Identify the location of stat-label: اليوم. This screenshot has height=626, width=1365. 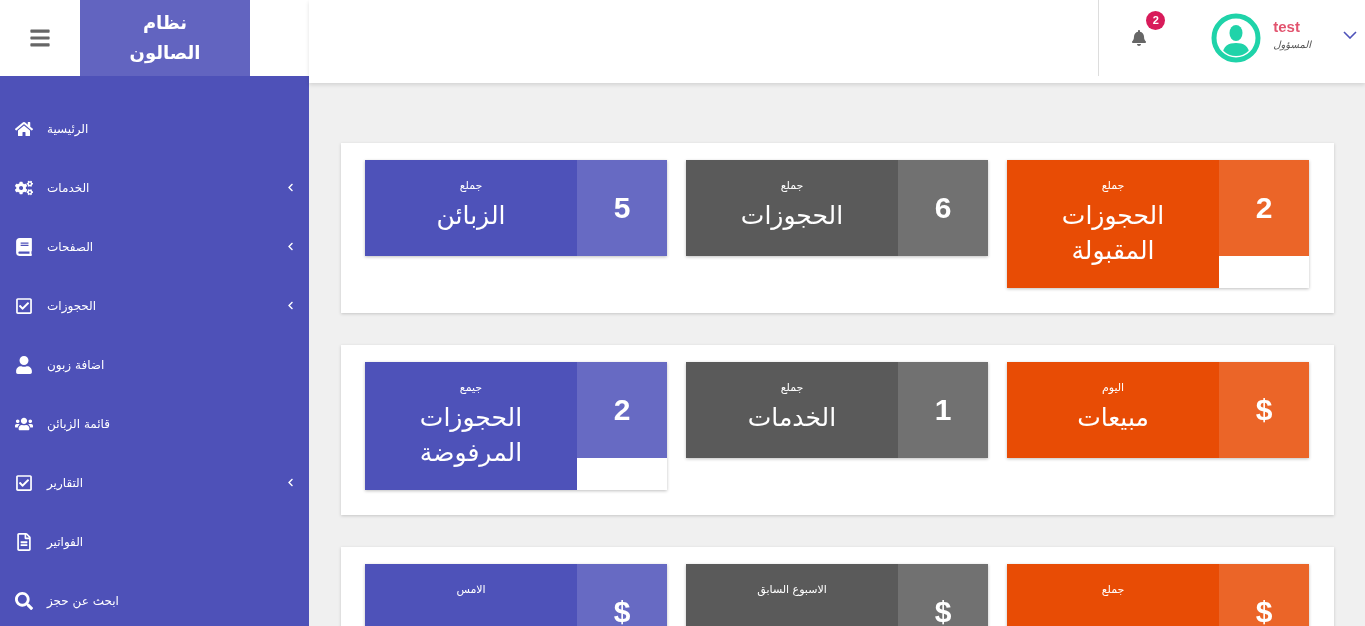
(1113, 388).